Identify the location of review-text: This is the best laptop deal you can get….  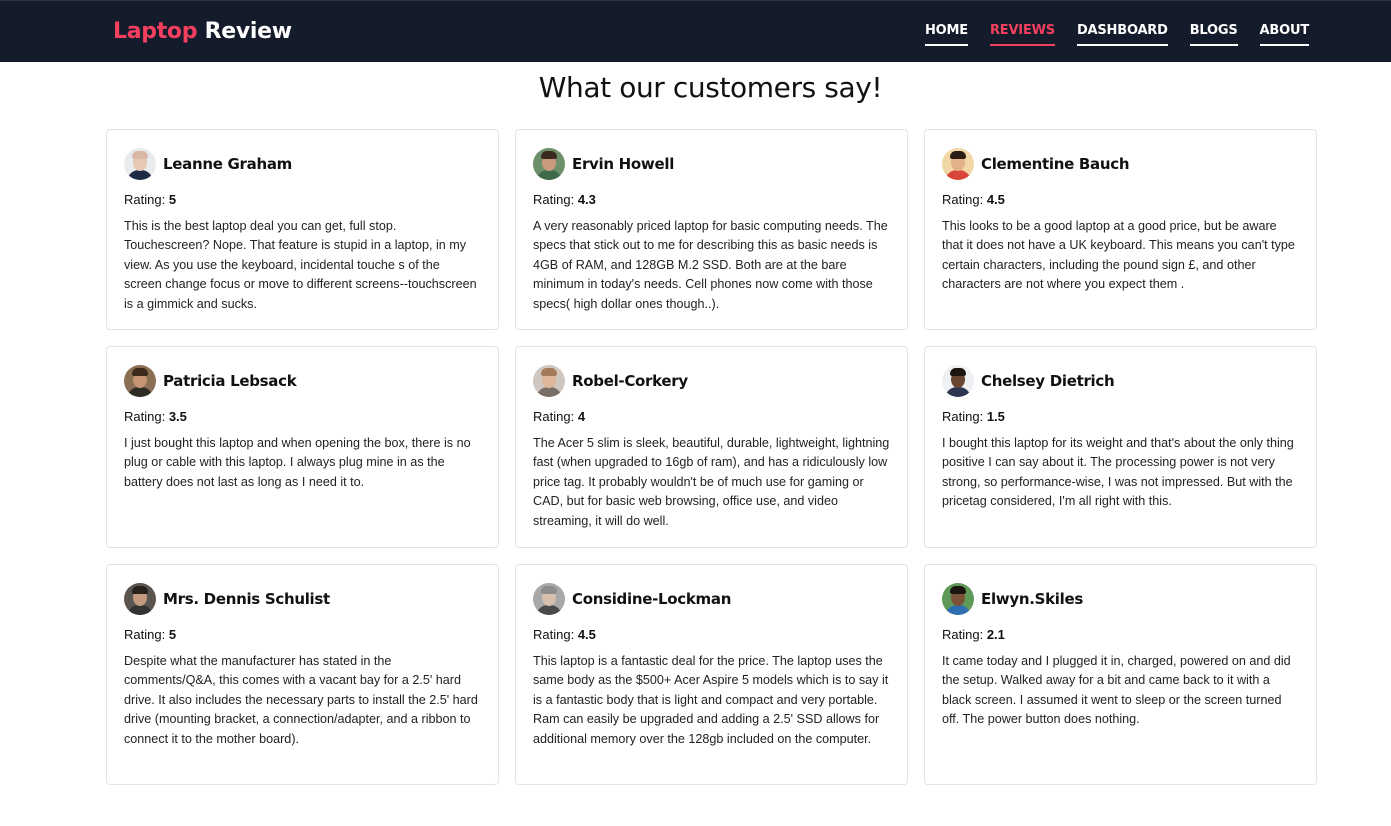
(300, 265).